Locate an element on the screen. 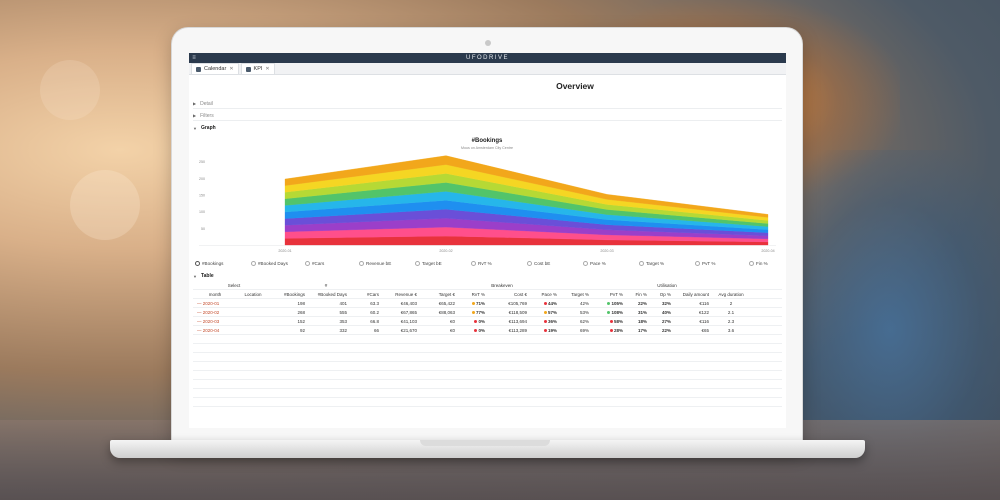  table-cell-cars: 66 is located at coordinates (376, 330).